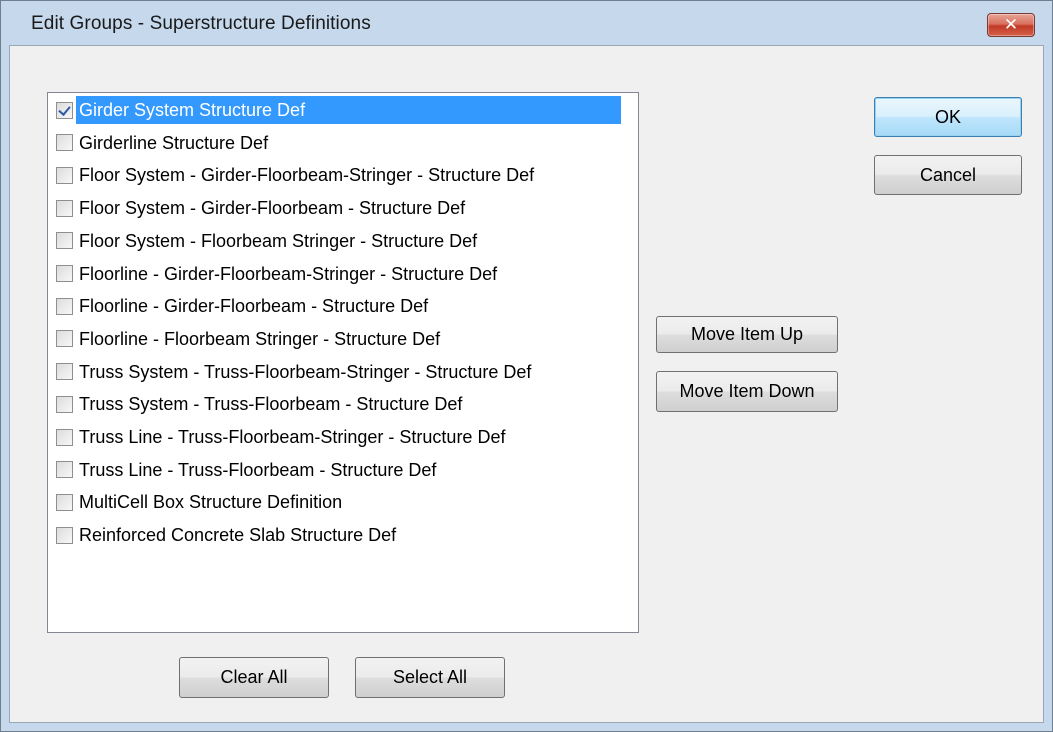  Describe the element at coordinates (747, 334) in the screenshot. I see `move-item-up-button: Move Item Up` at that location.